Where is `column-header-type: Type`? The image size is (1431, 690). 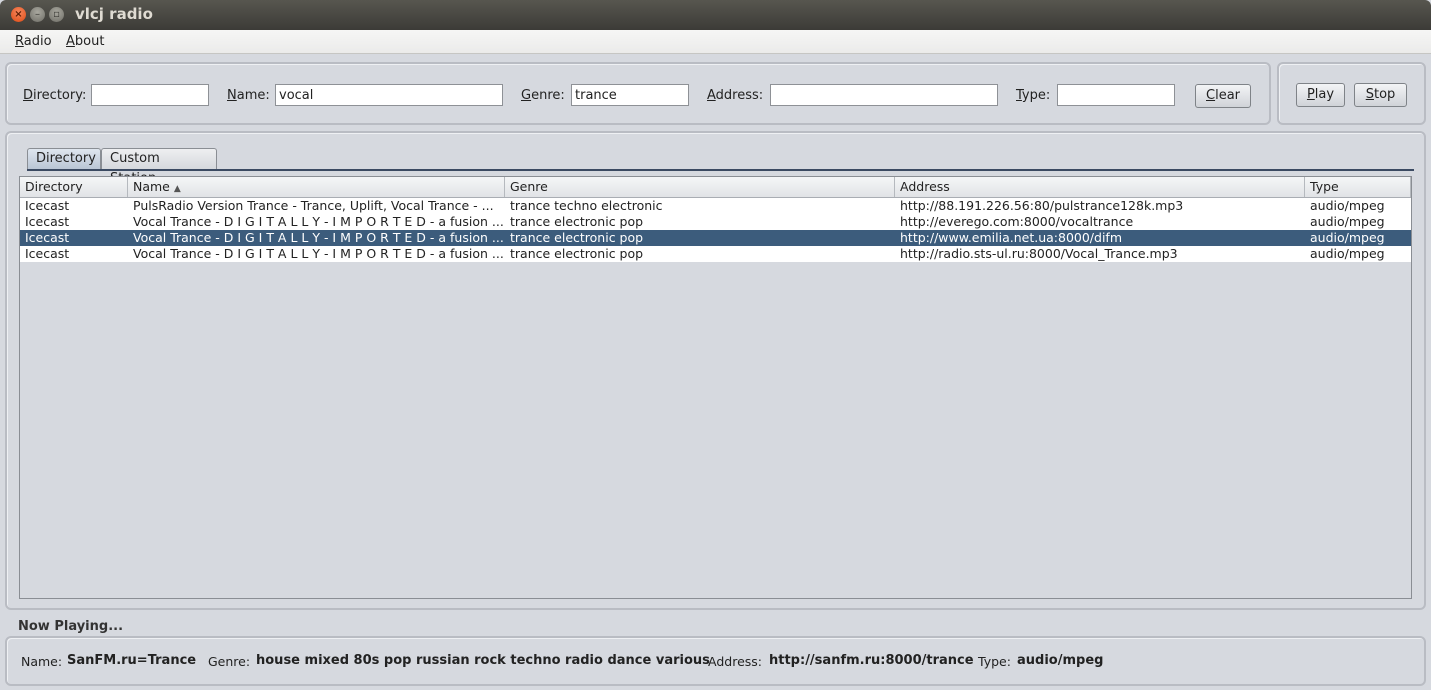 column-header-type: Type is located at coordinates (1358, 187).